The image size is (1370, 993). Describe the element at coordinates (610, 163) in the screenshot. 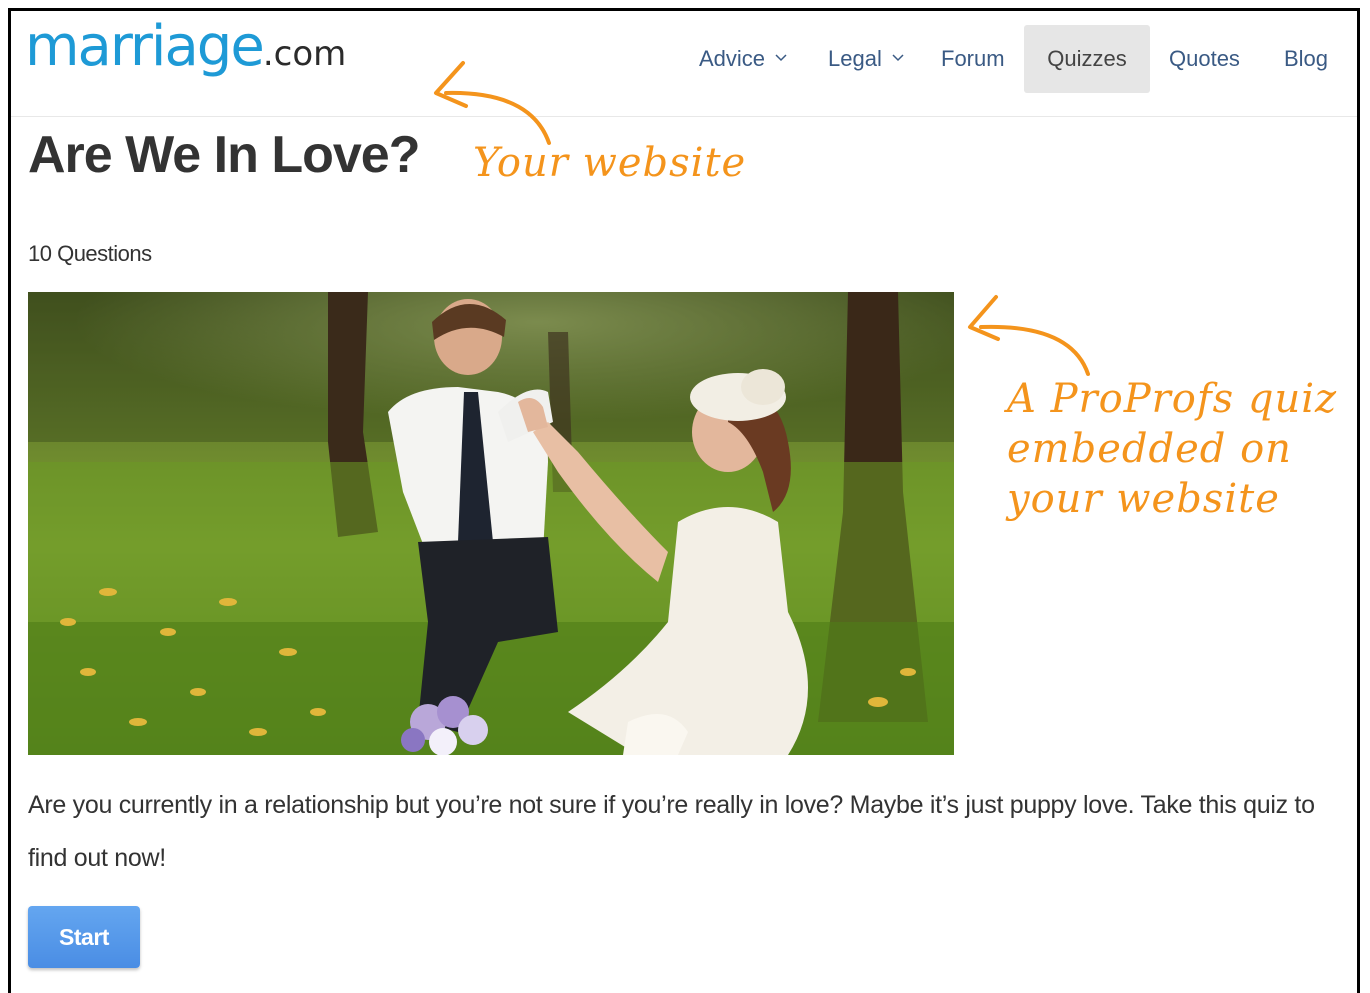

I see `website-annotation: Your website` at that location.